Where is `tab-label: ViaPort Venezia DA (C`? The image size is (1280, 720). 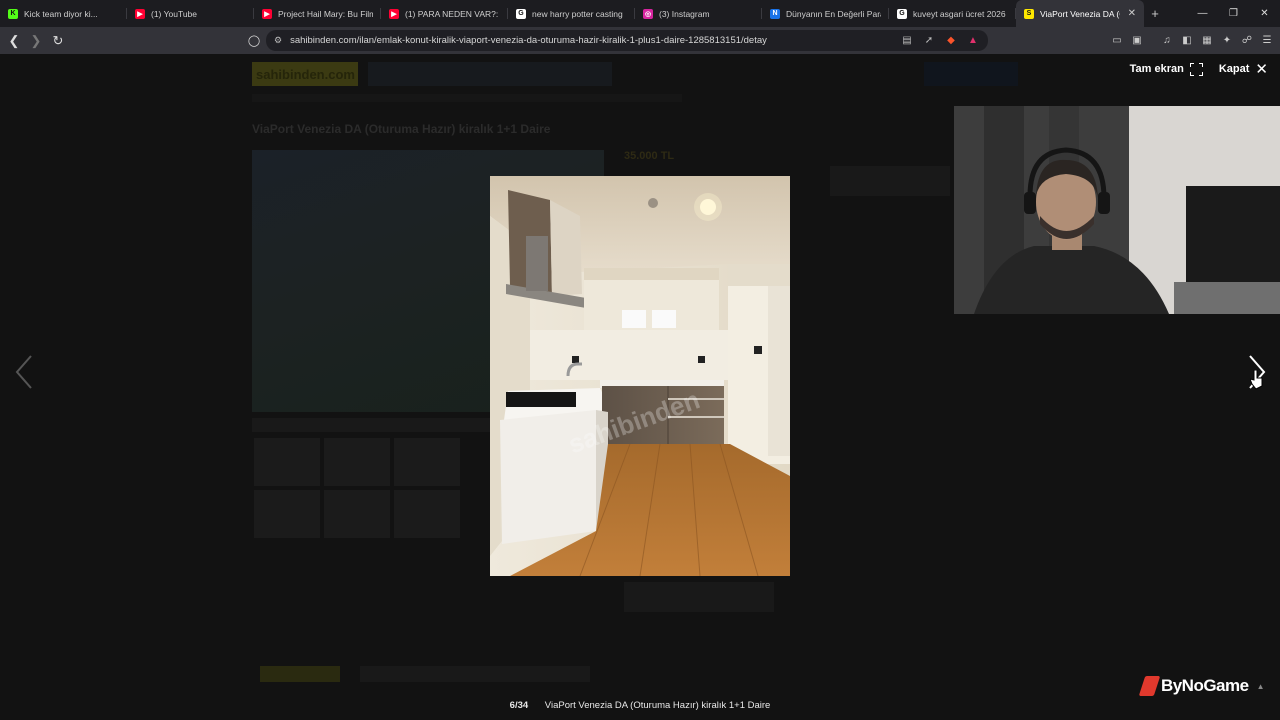
tab-label: ViaPort Venezia DA (C is located at coordinates (1080, 13).